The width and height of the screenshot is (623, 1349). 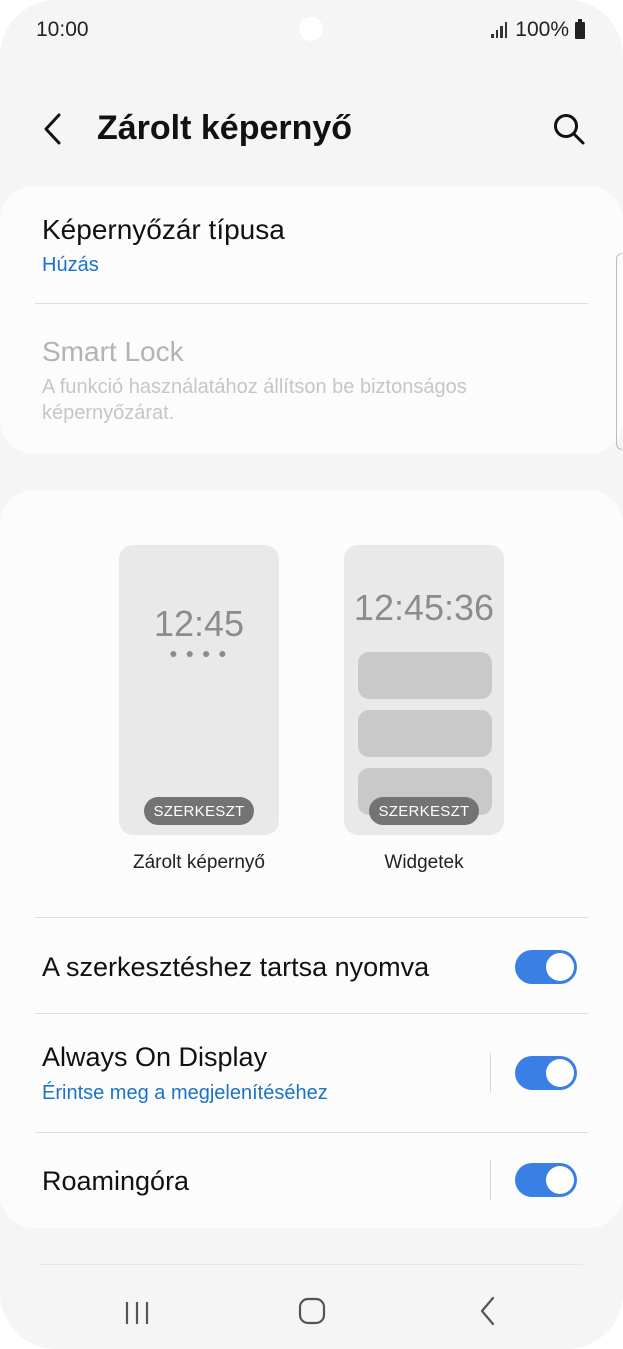 I want to click on smart-lock-title: Smart Lock, so click(x=113, y=351).